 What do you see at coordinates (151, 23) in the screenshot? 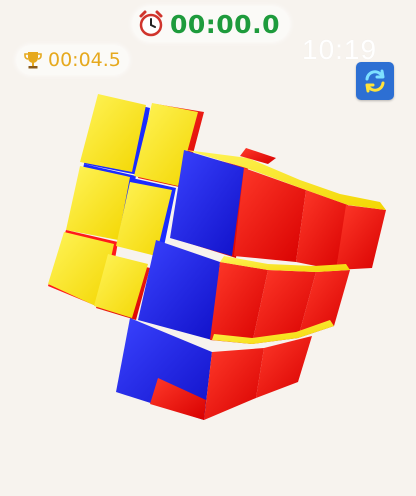
I see `alarm-clock-icon` at bounding box center [151, 23].